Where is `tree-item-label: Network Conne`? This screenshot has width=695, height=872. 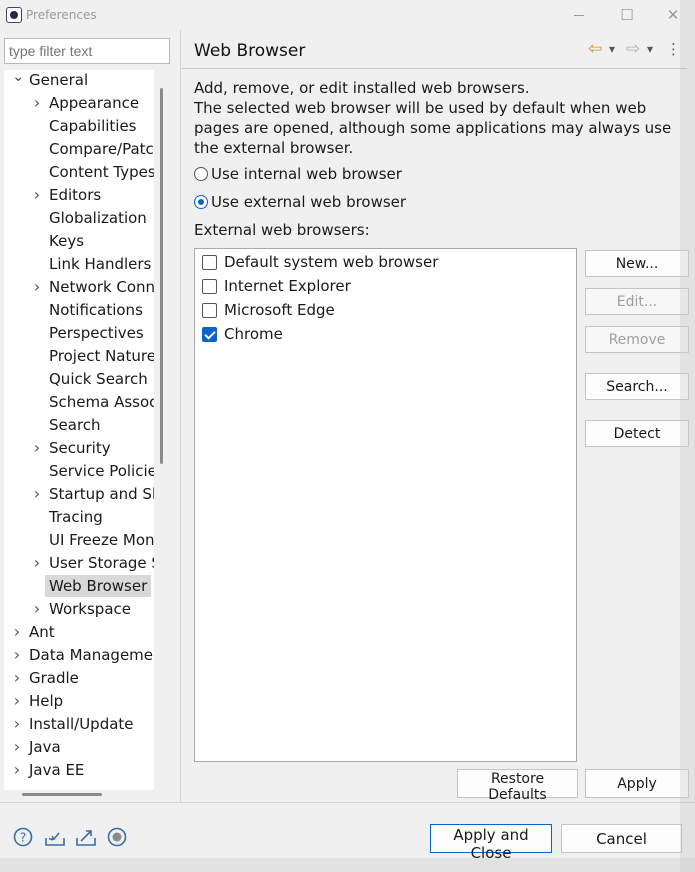
tree-item-label: Network Conne is located at coordinates (99, 287).